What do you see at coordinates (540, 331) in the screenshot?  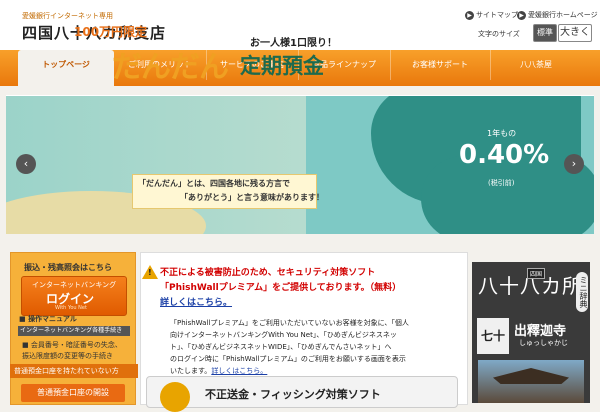 I see `temple-name: 出釋迦寺` at bounding box center [540, 331].